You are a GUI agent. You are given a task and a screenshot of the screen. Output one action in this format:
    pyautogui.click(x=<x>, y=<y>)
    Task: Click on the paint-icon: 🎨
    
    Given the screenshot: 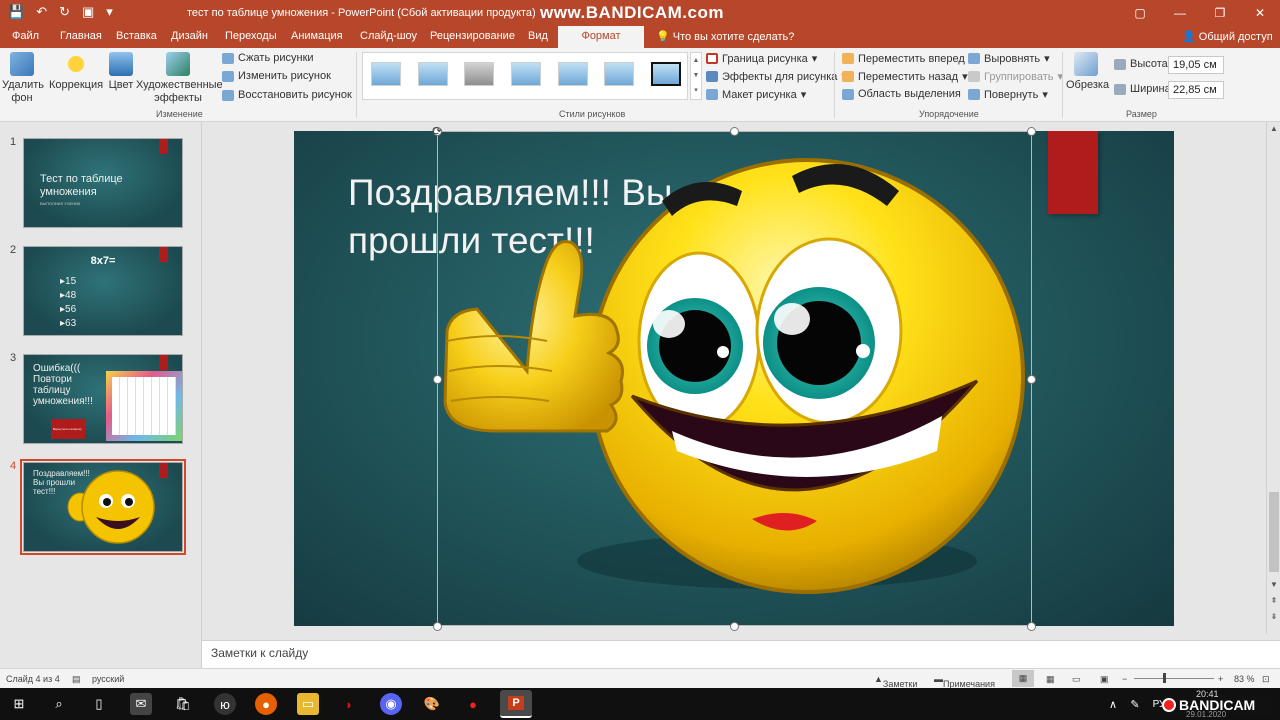 What is the action you would take?
    pyautogui.click(x=432, y=704)
    